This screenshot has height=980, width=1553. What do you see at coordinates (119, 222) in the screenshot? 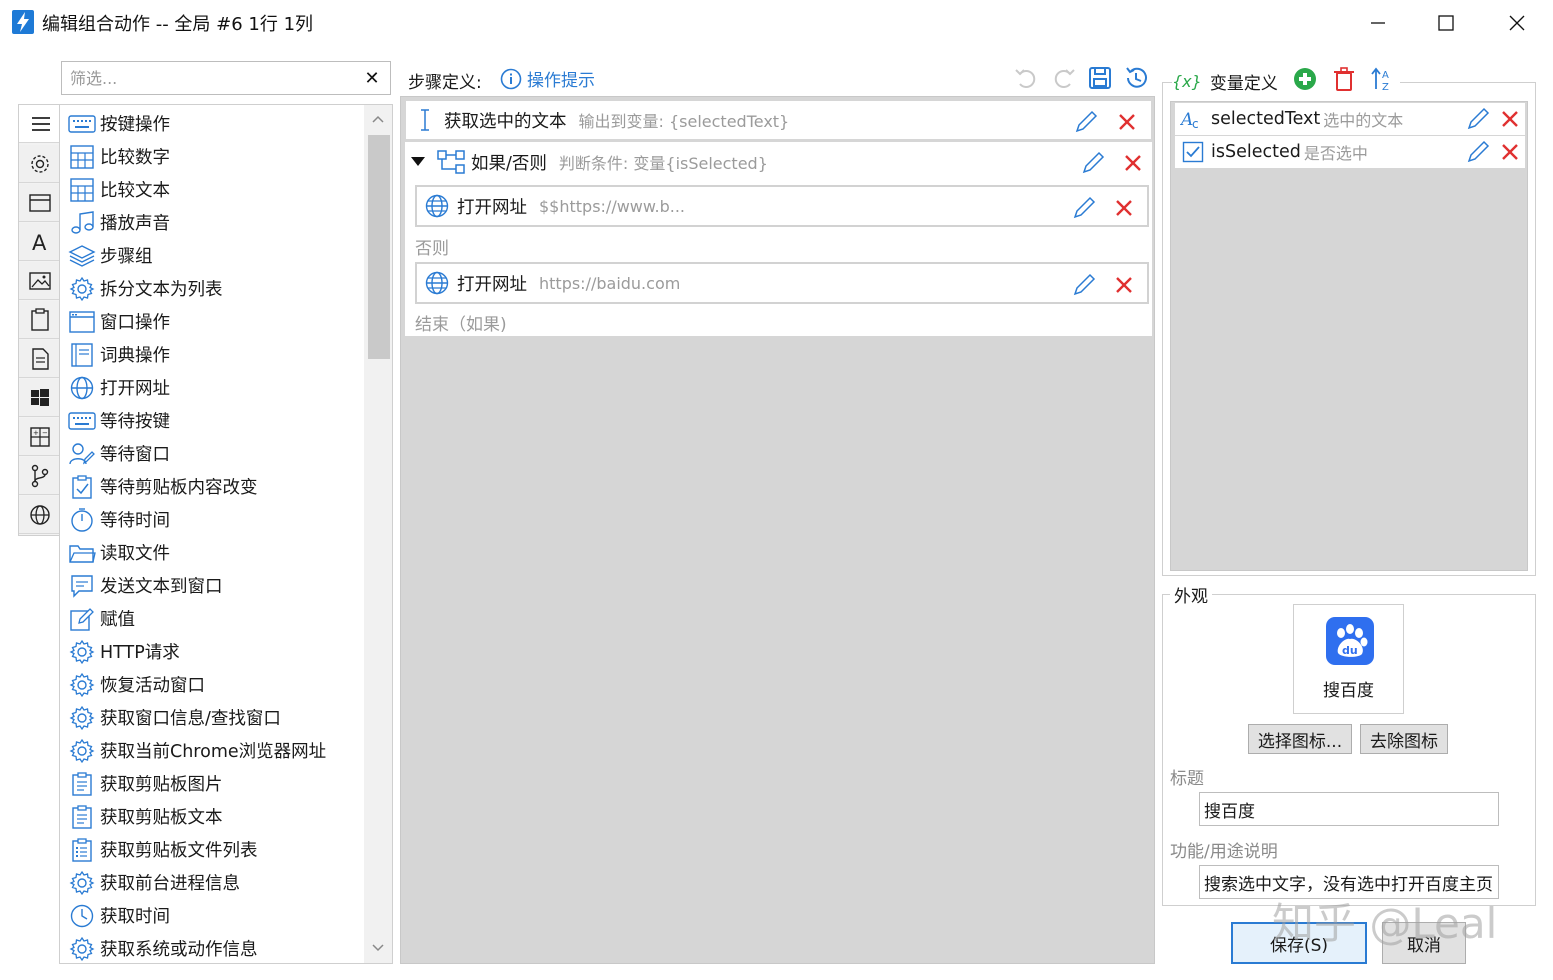
I see `action-list-item: 播放声音` at bounding box center [119, 222].